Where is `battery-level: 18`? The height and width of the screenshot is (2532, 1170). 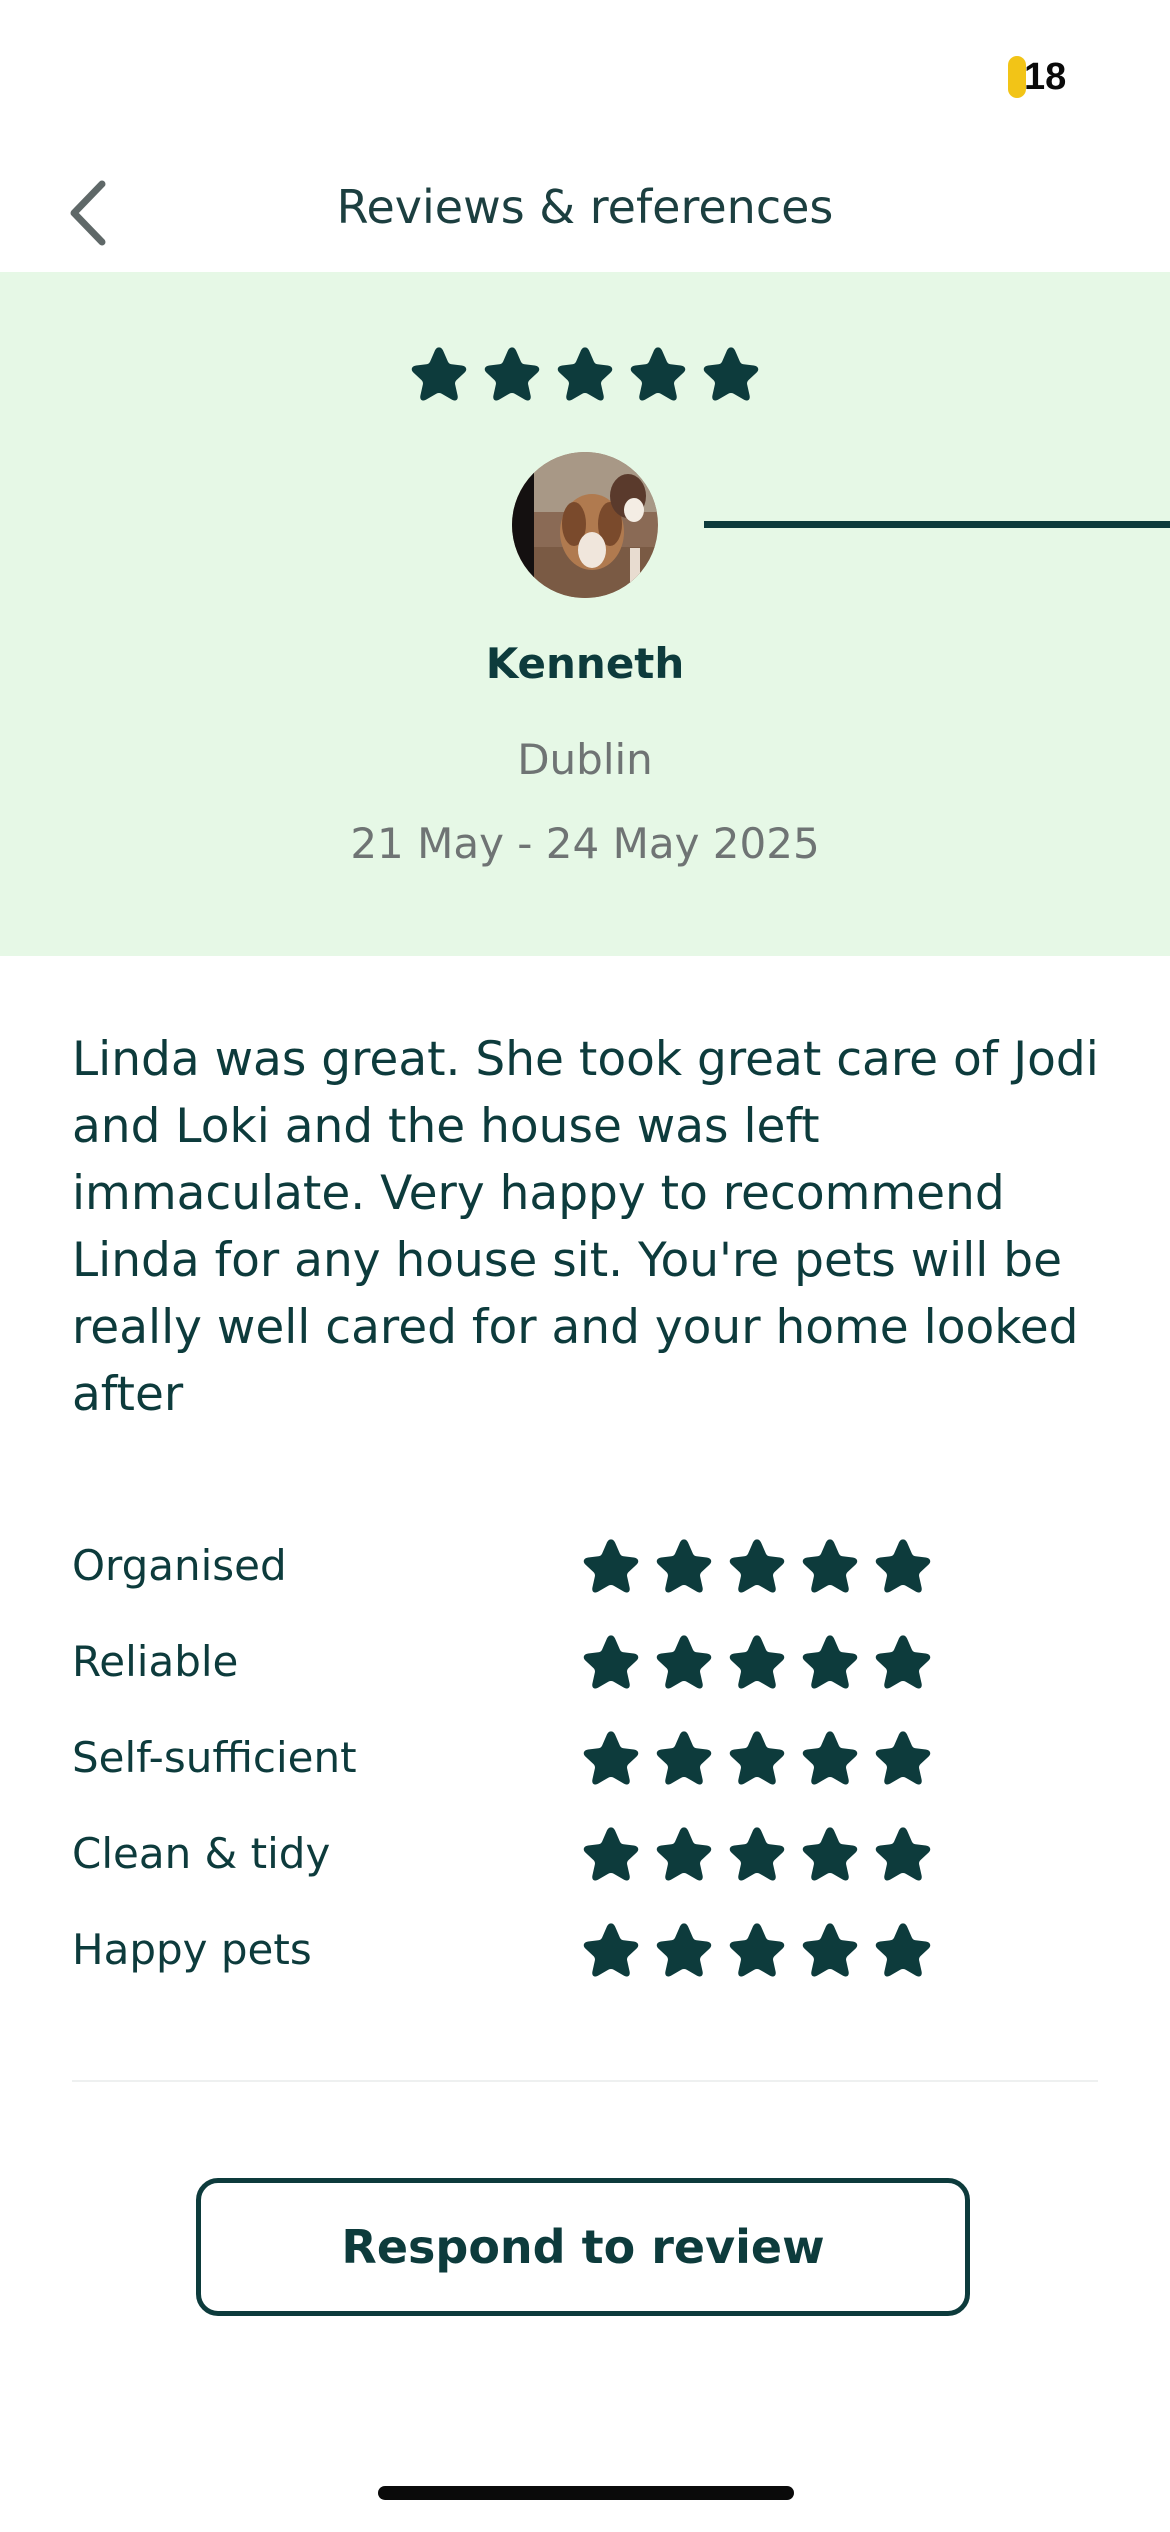 battery-level: 18 is located at coordinates (1045, 77).